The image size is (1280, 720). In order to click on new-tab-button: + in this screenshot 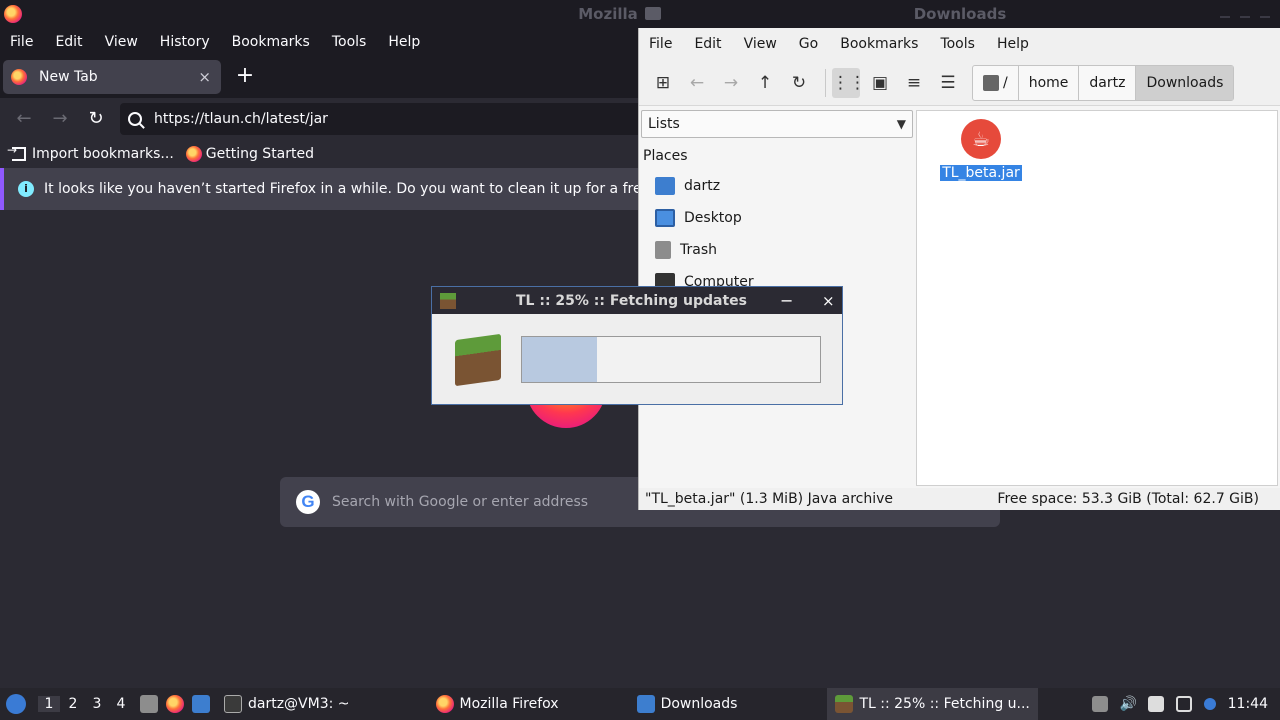, I will do `click(245, 77)`.